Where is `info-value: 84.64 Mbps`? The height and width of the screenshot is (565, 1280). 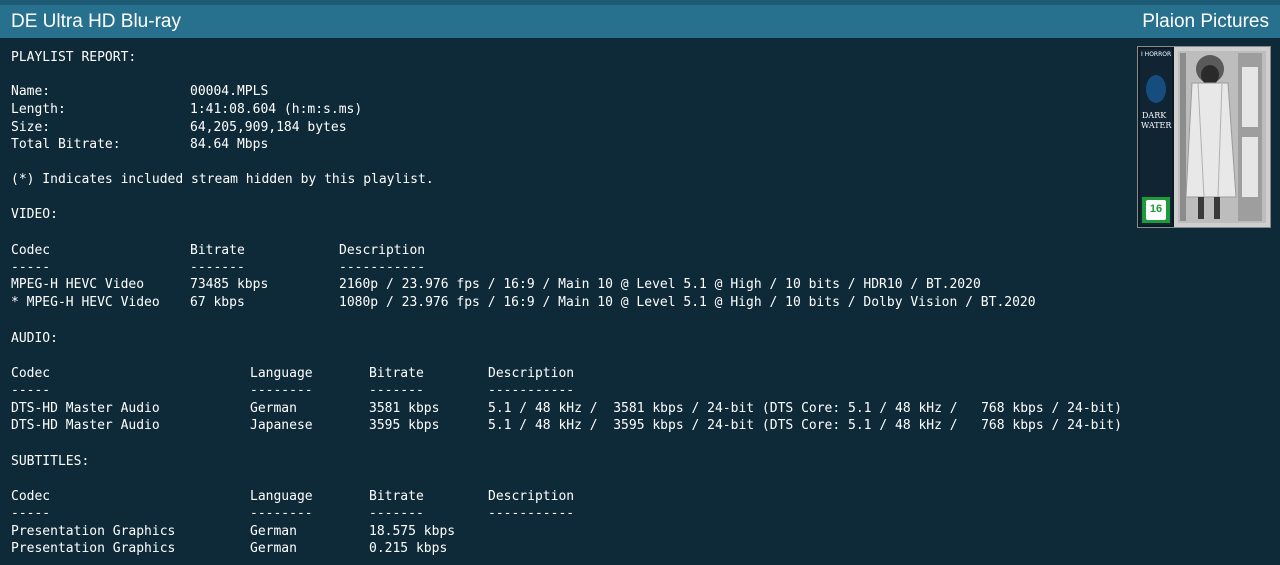 info-value: 84.64 Mbps is located at coordinates (229, 144).